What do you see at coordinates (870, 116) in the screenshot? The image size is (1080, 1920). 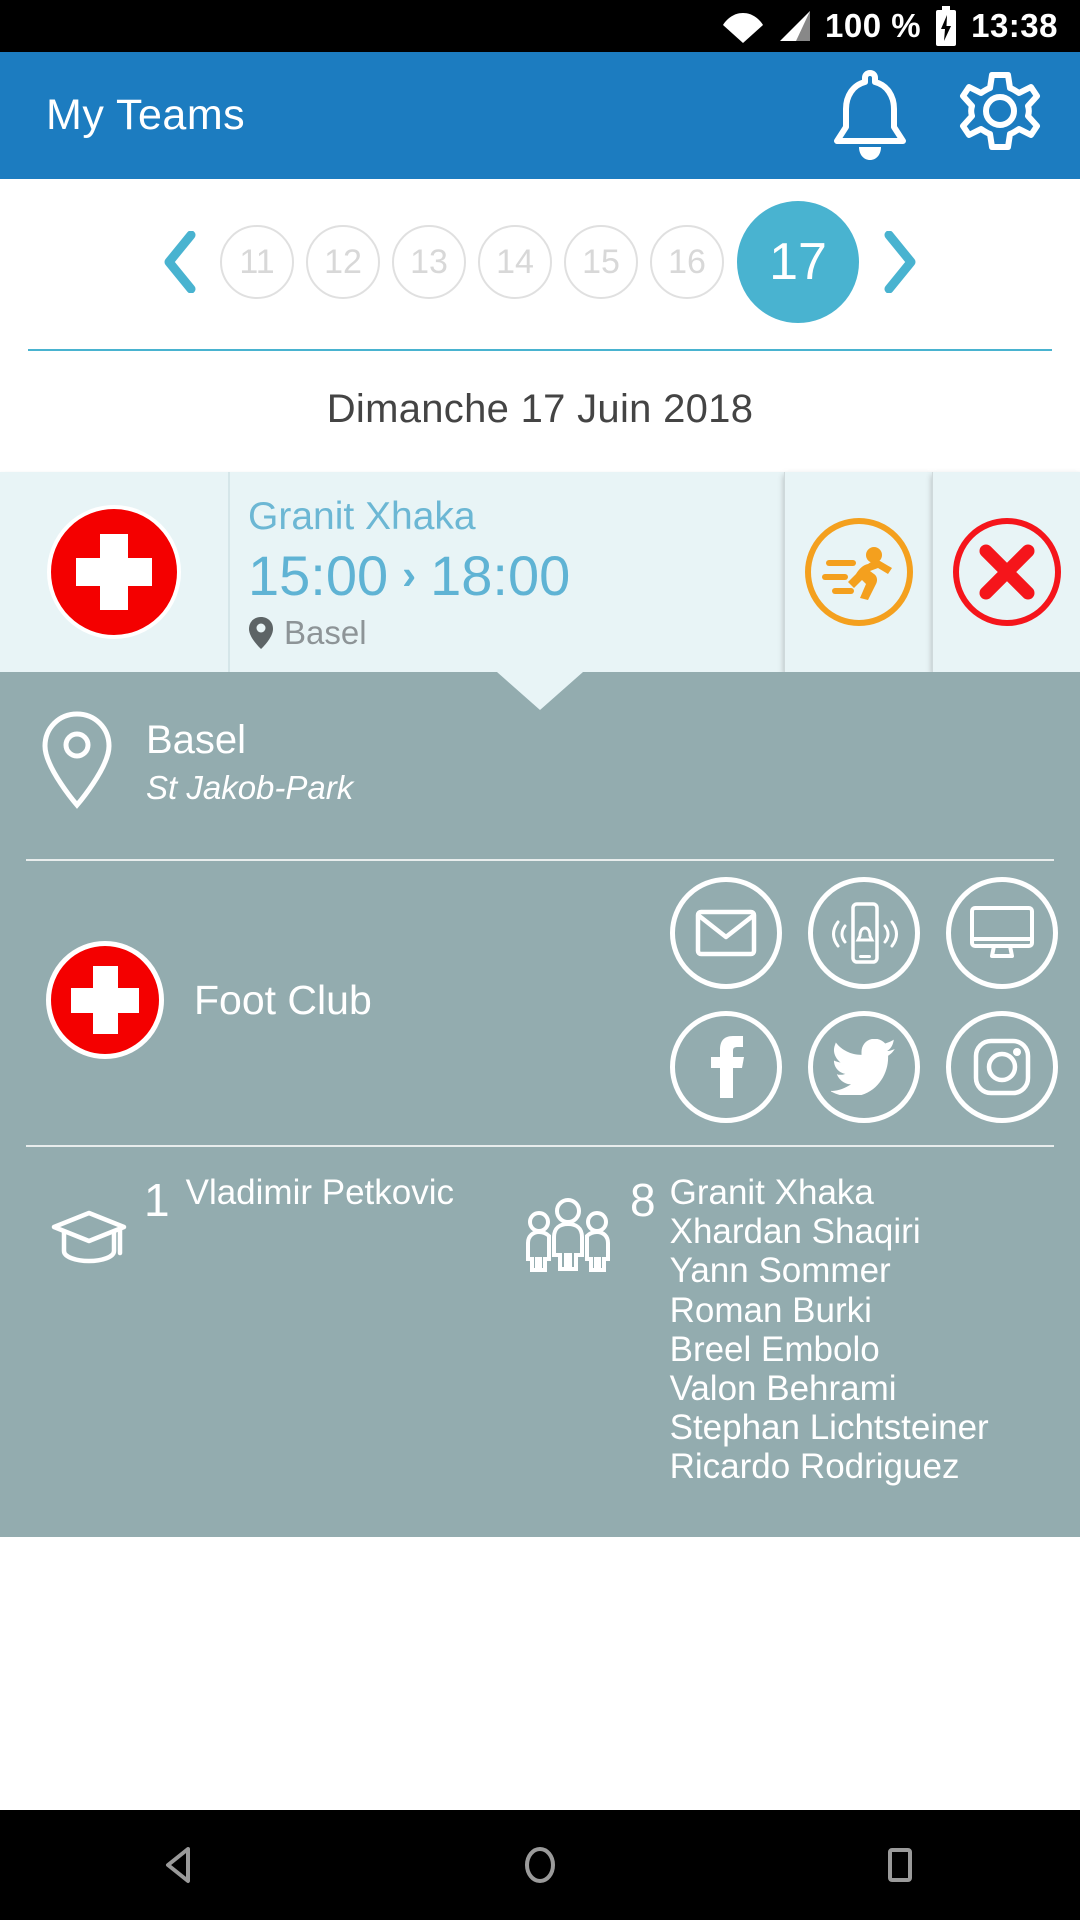 I see `notifications-bell-icon` at bounding box center [870, 116].